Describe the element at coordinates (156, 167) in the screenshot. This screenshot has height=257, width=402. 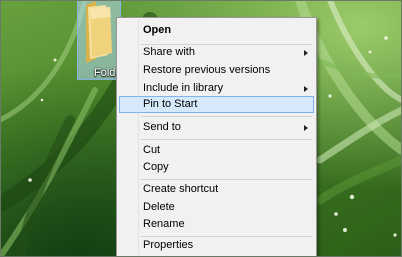
I see `menu-item-label: Copy` at that location.